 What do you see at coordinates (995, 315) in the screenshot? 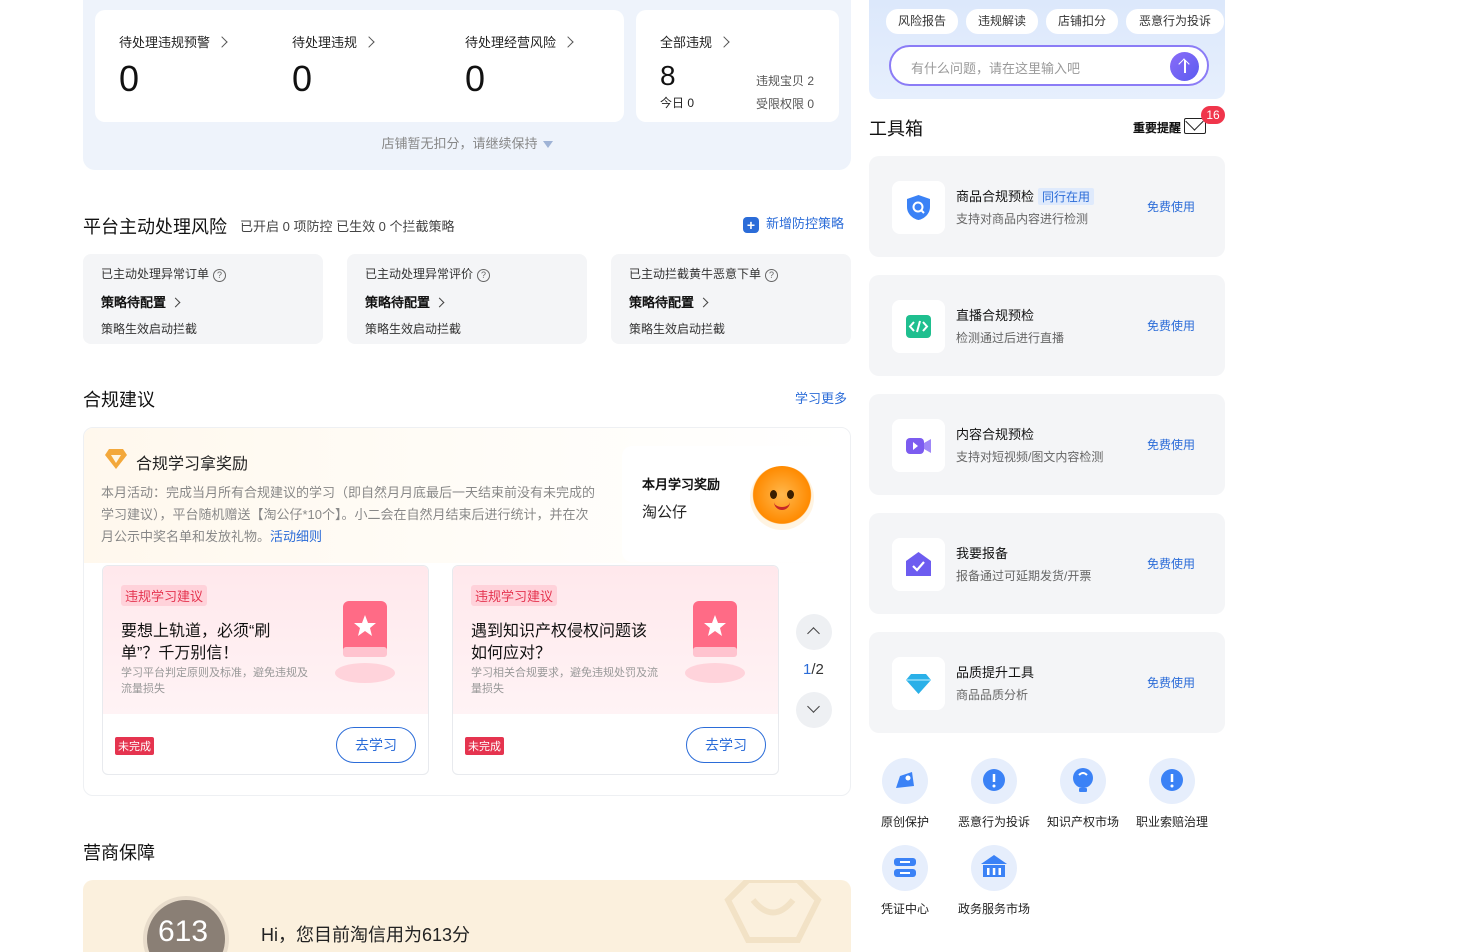
I see `tool-name: 直播合规预检` at bounding box center [995, 315].